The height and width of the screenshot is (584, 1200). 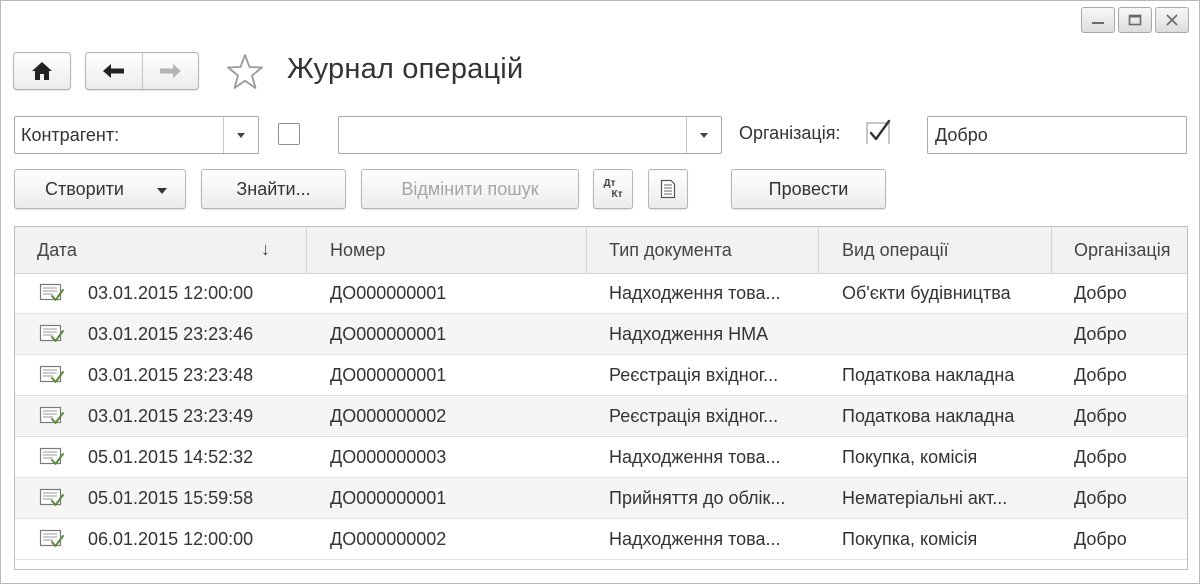 What do you see at coordinates (388, 456) in the screenshot?
I see `cell-number: ДО000000003` at bounding box center [388, 456].